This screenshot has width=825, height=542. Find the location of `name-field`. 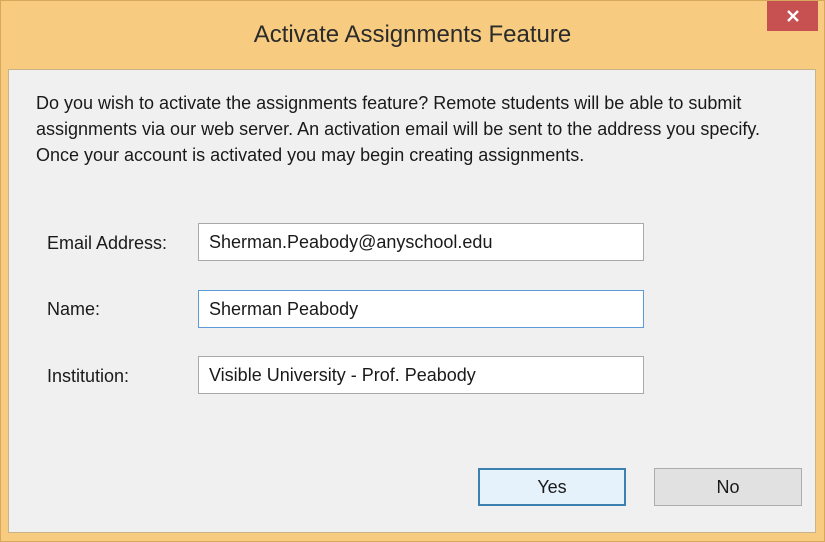

name-field is located at coordinates (421, 309).